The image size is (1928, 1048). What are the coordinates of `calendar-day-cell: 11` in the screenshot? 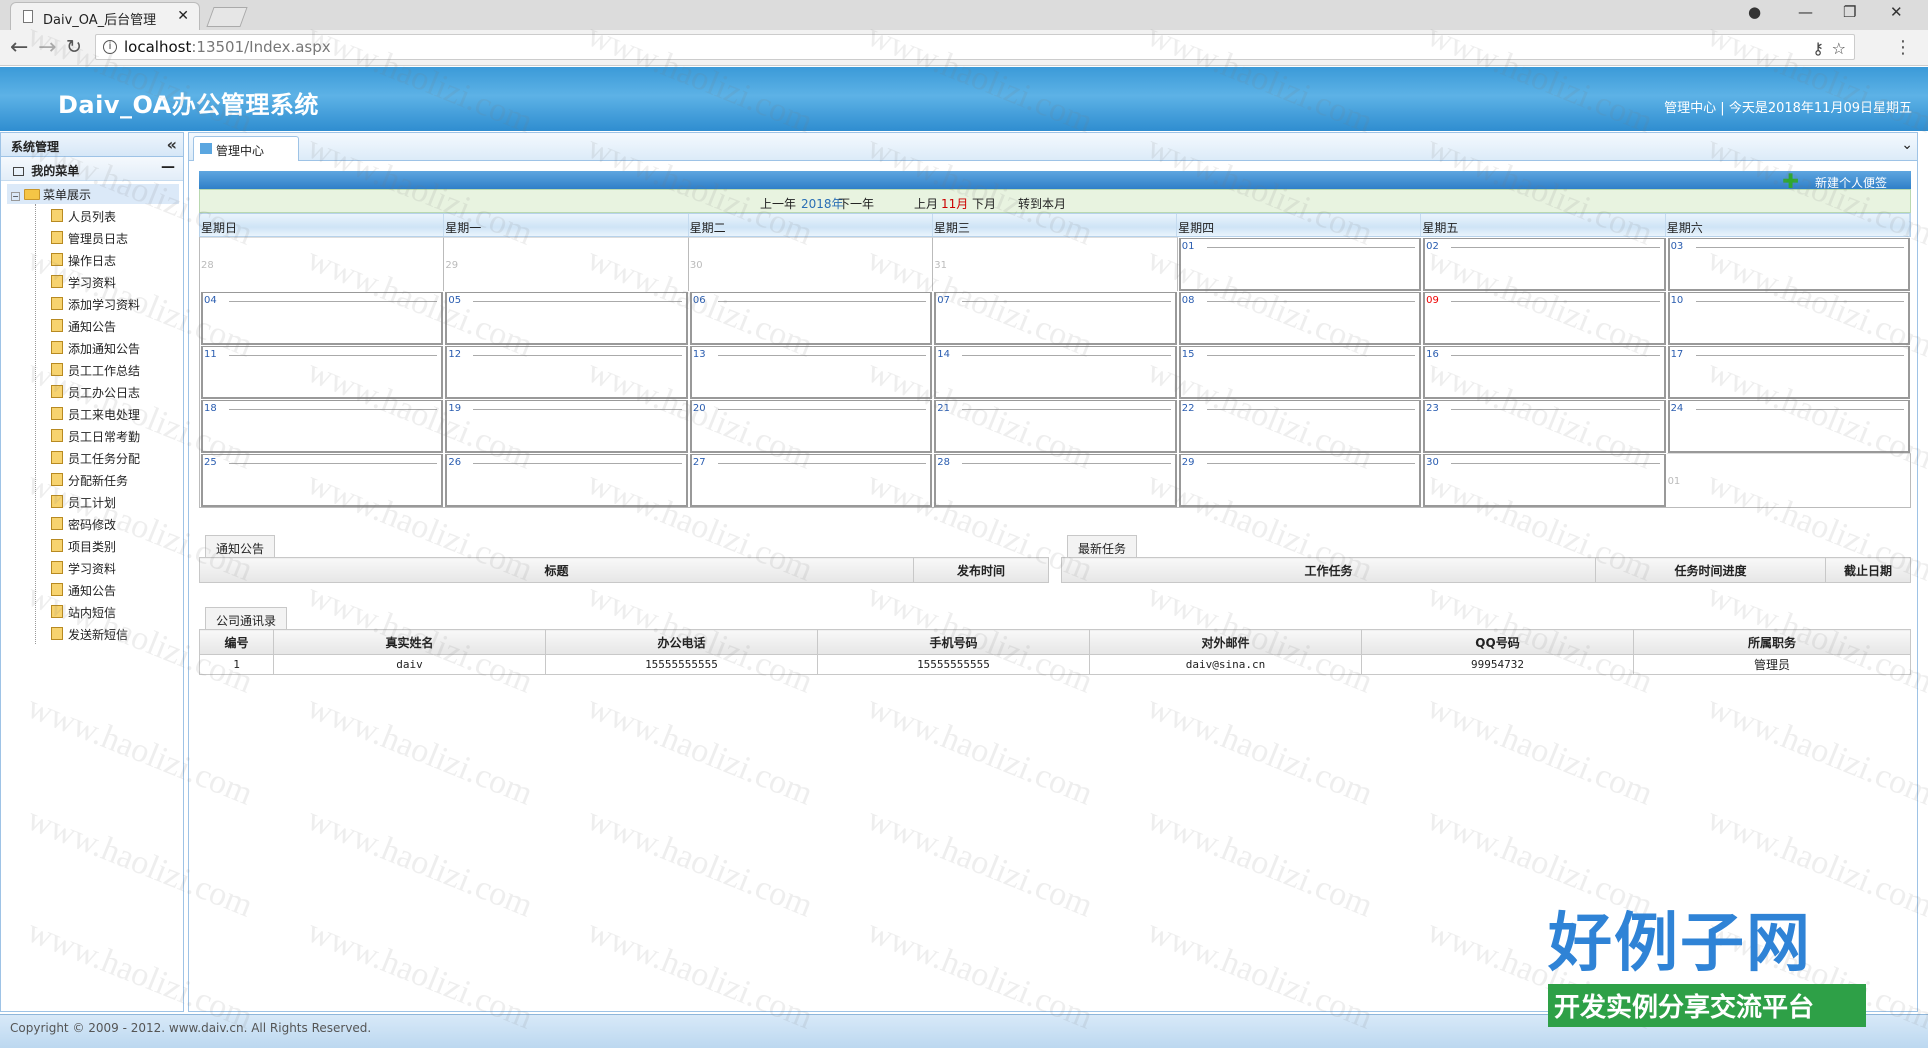 It's located at (322, 372).